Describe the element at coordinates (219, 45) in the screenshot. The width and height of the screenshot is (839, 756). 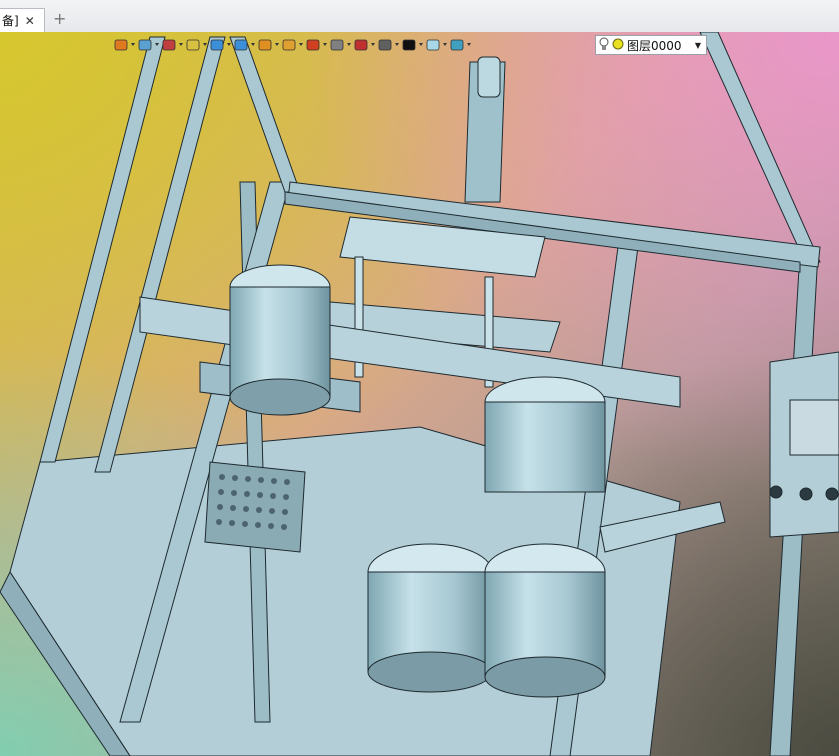
I see `cube-icon` at that location.